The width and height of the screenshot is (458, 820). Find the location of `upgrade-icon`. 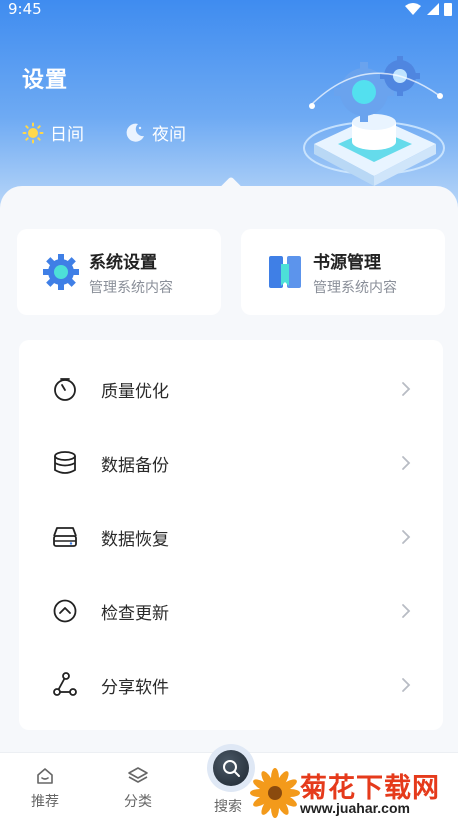

upgrade-icon is located at coordinates (65, 611).